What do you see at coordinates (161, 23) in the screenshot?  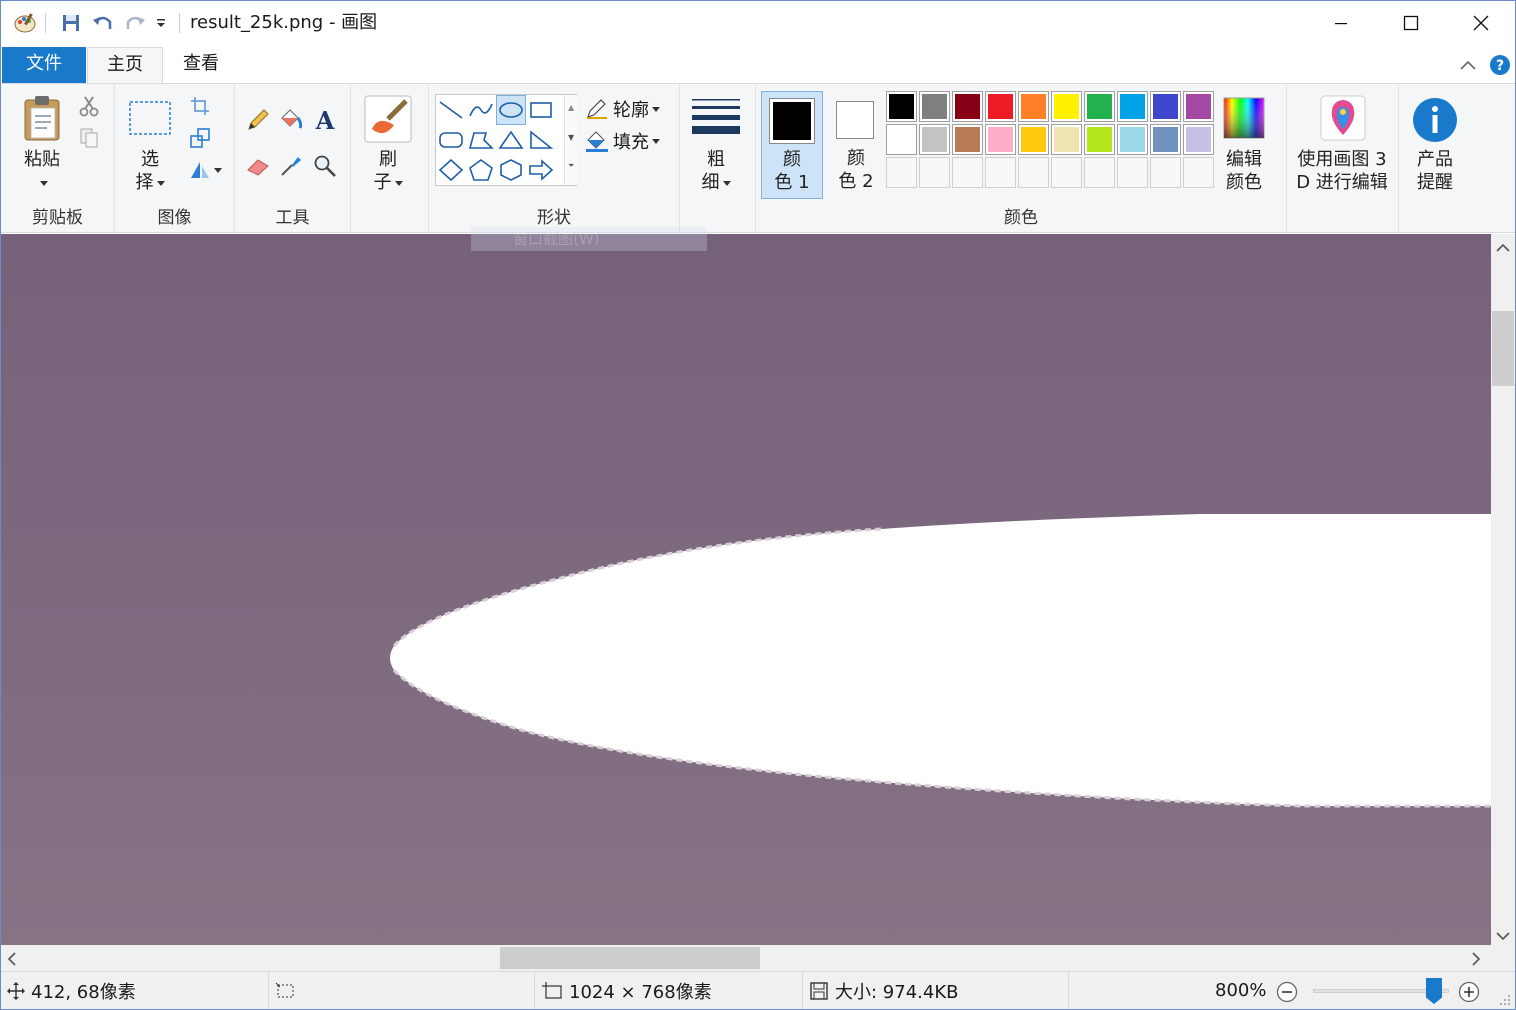 I see `customize-quick-access-icon` at bounding box center [161, 23].